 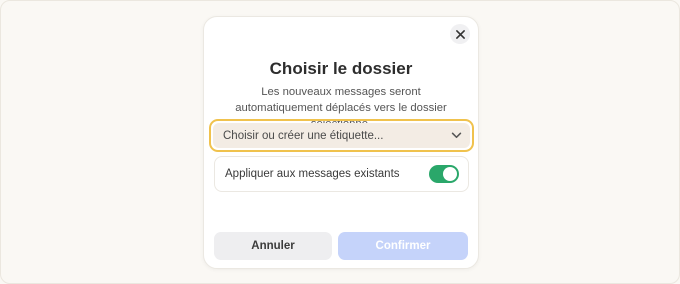 I want to click on confirm-button: Confirmer, so click(x=403, y=246).